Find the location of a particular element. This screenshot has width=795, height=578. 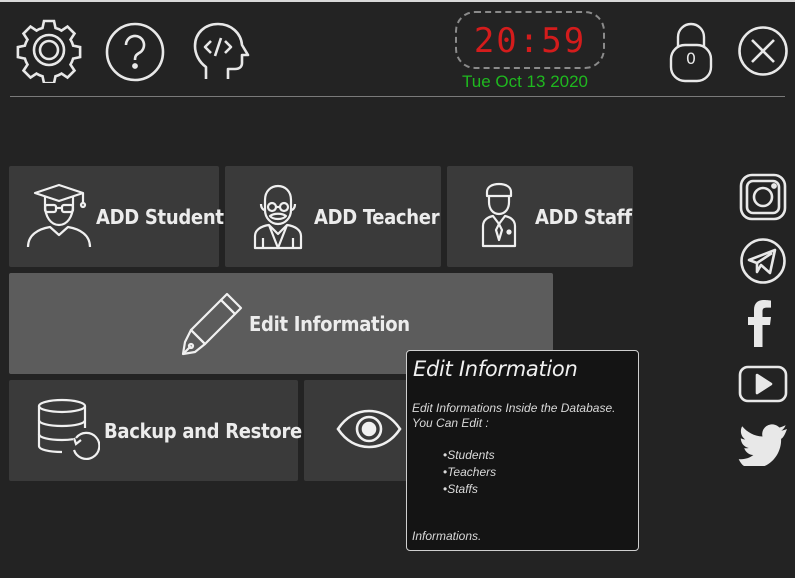

instagram-icon is located at coordinates (763, 197).